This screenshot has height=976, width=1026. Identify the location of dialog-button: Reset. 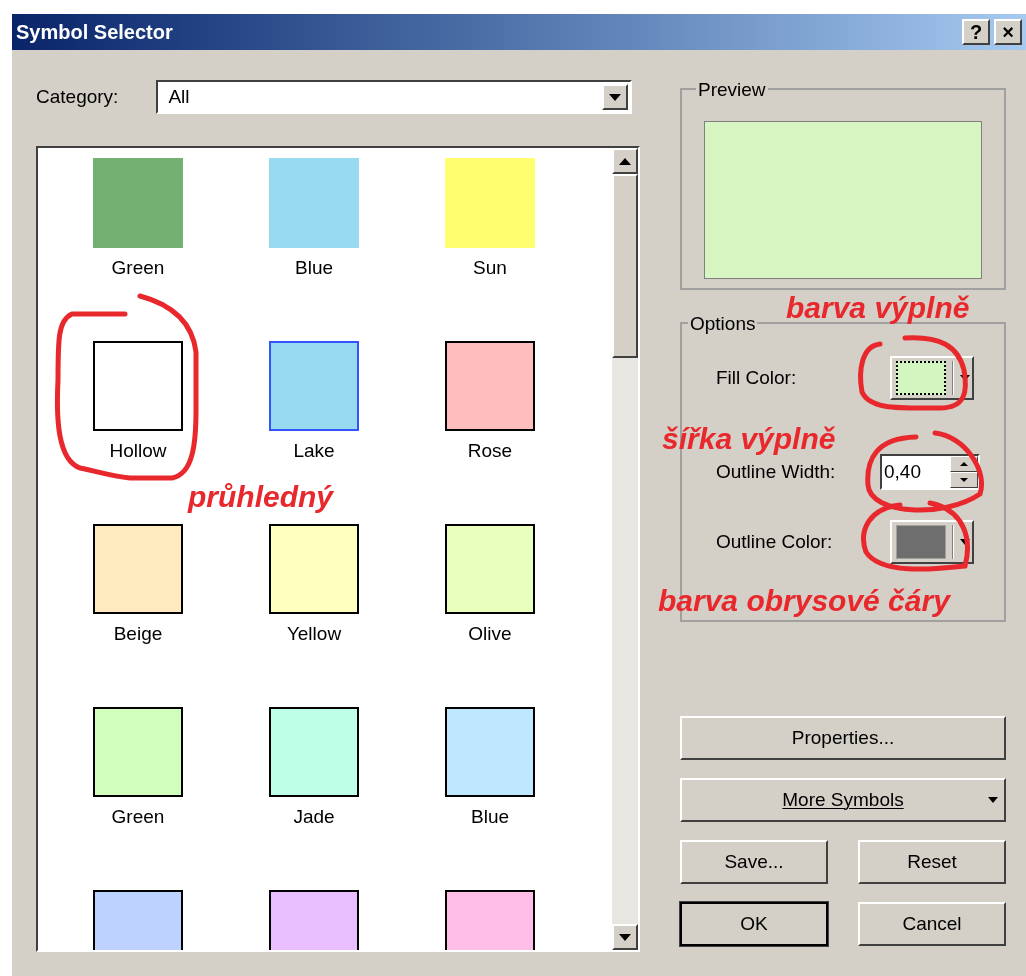
(932, 862).